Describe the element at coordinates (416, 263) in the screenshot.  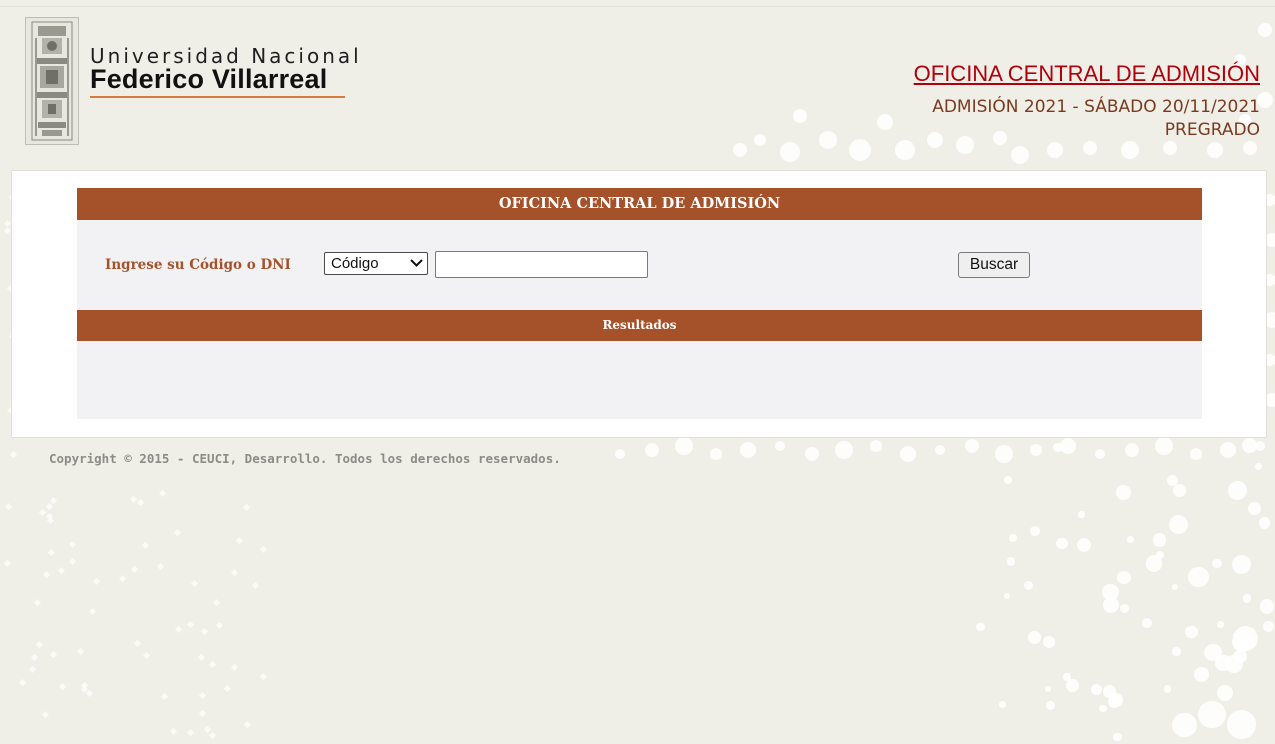
I see `chevron-down-icon` at that location.